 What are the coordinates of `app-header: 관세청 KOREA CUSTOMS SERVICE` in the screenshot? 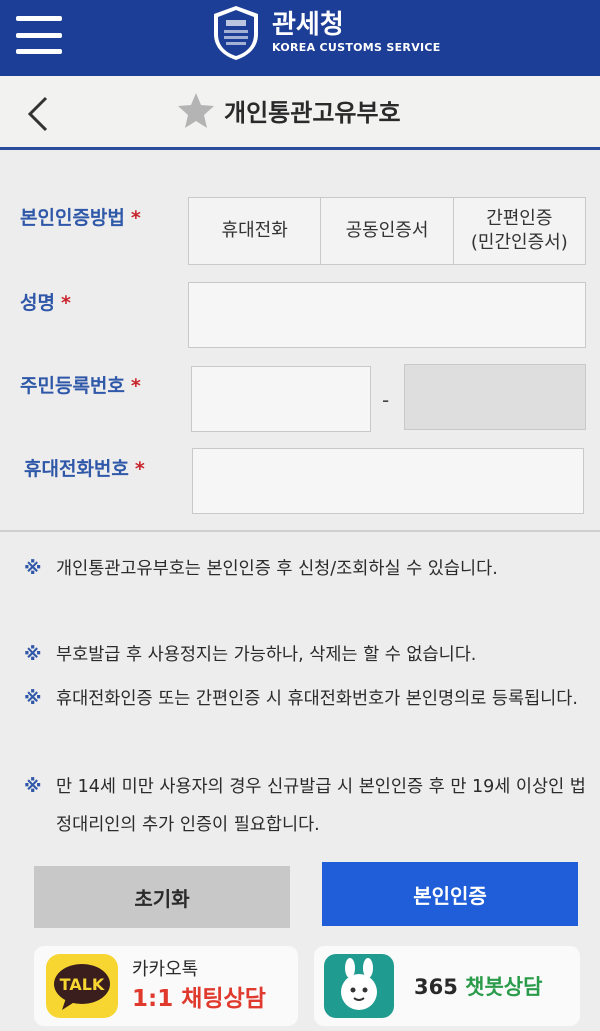 It's located at (300, 38).